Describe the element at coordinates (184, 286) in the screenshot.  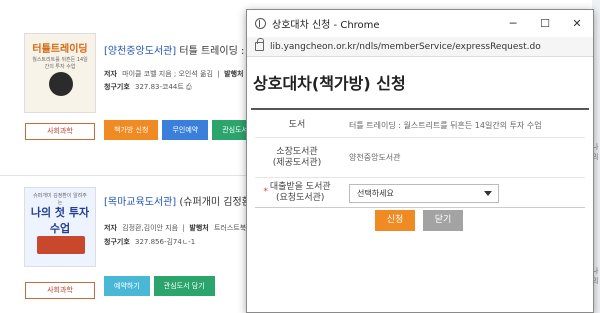
I see `add-favorite-button: 관심도서 담기` at that location.